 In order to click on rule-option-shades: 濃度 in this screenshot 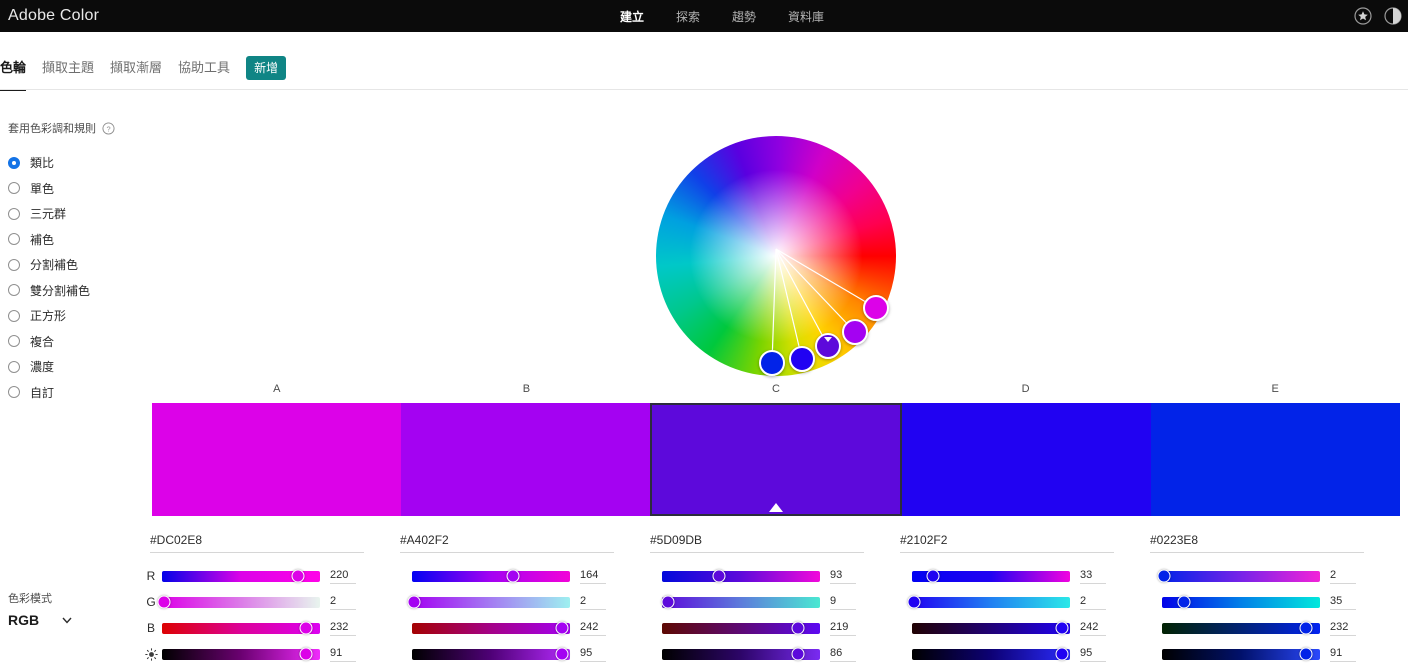, I will do `click(78, 367)`.